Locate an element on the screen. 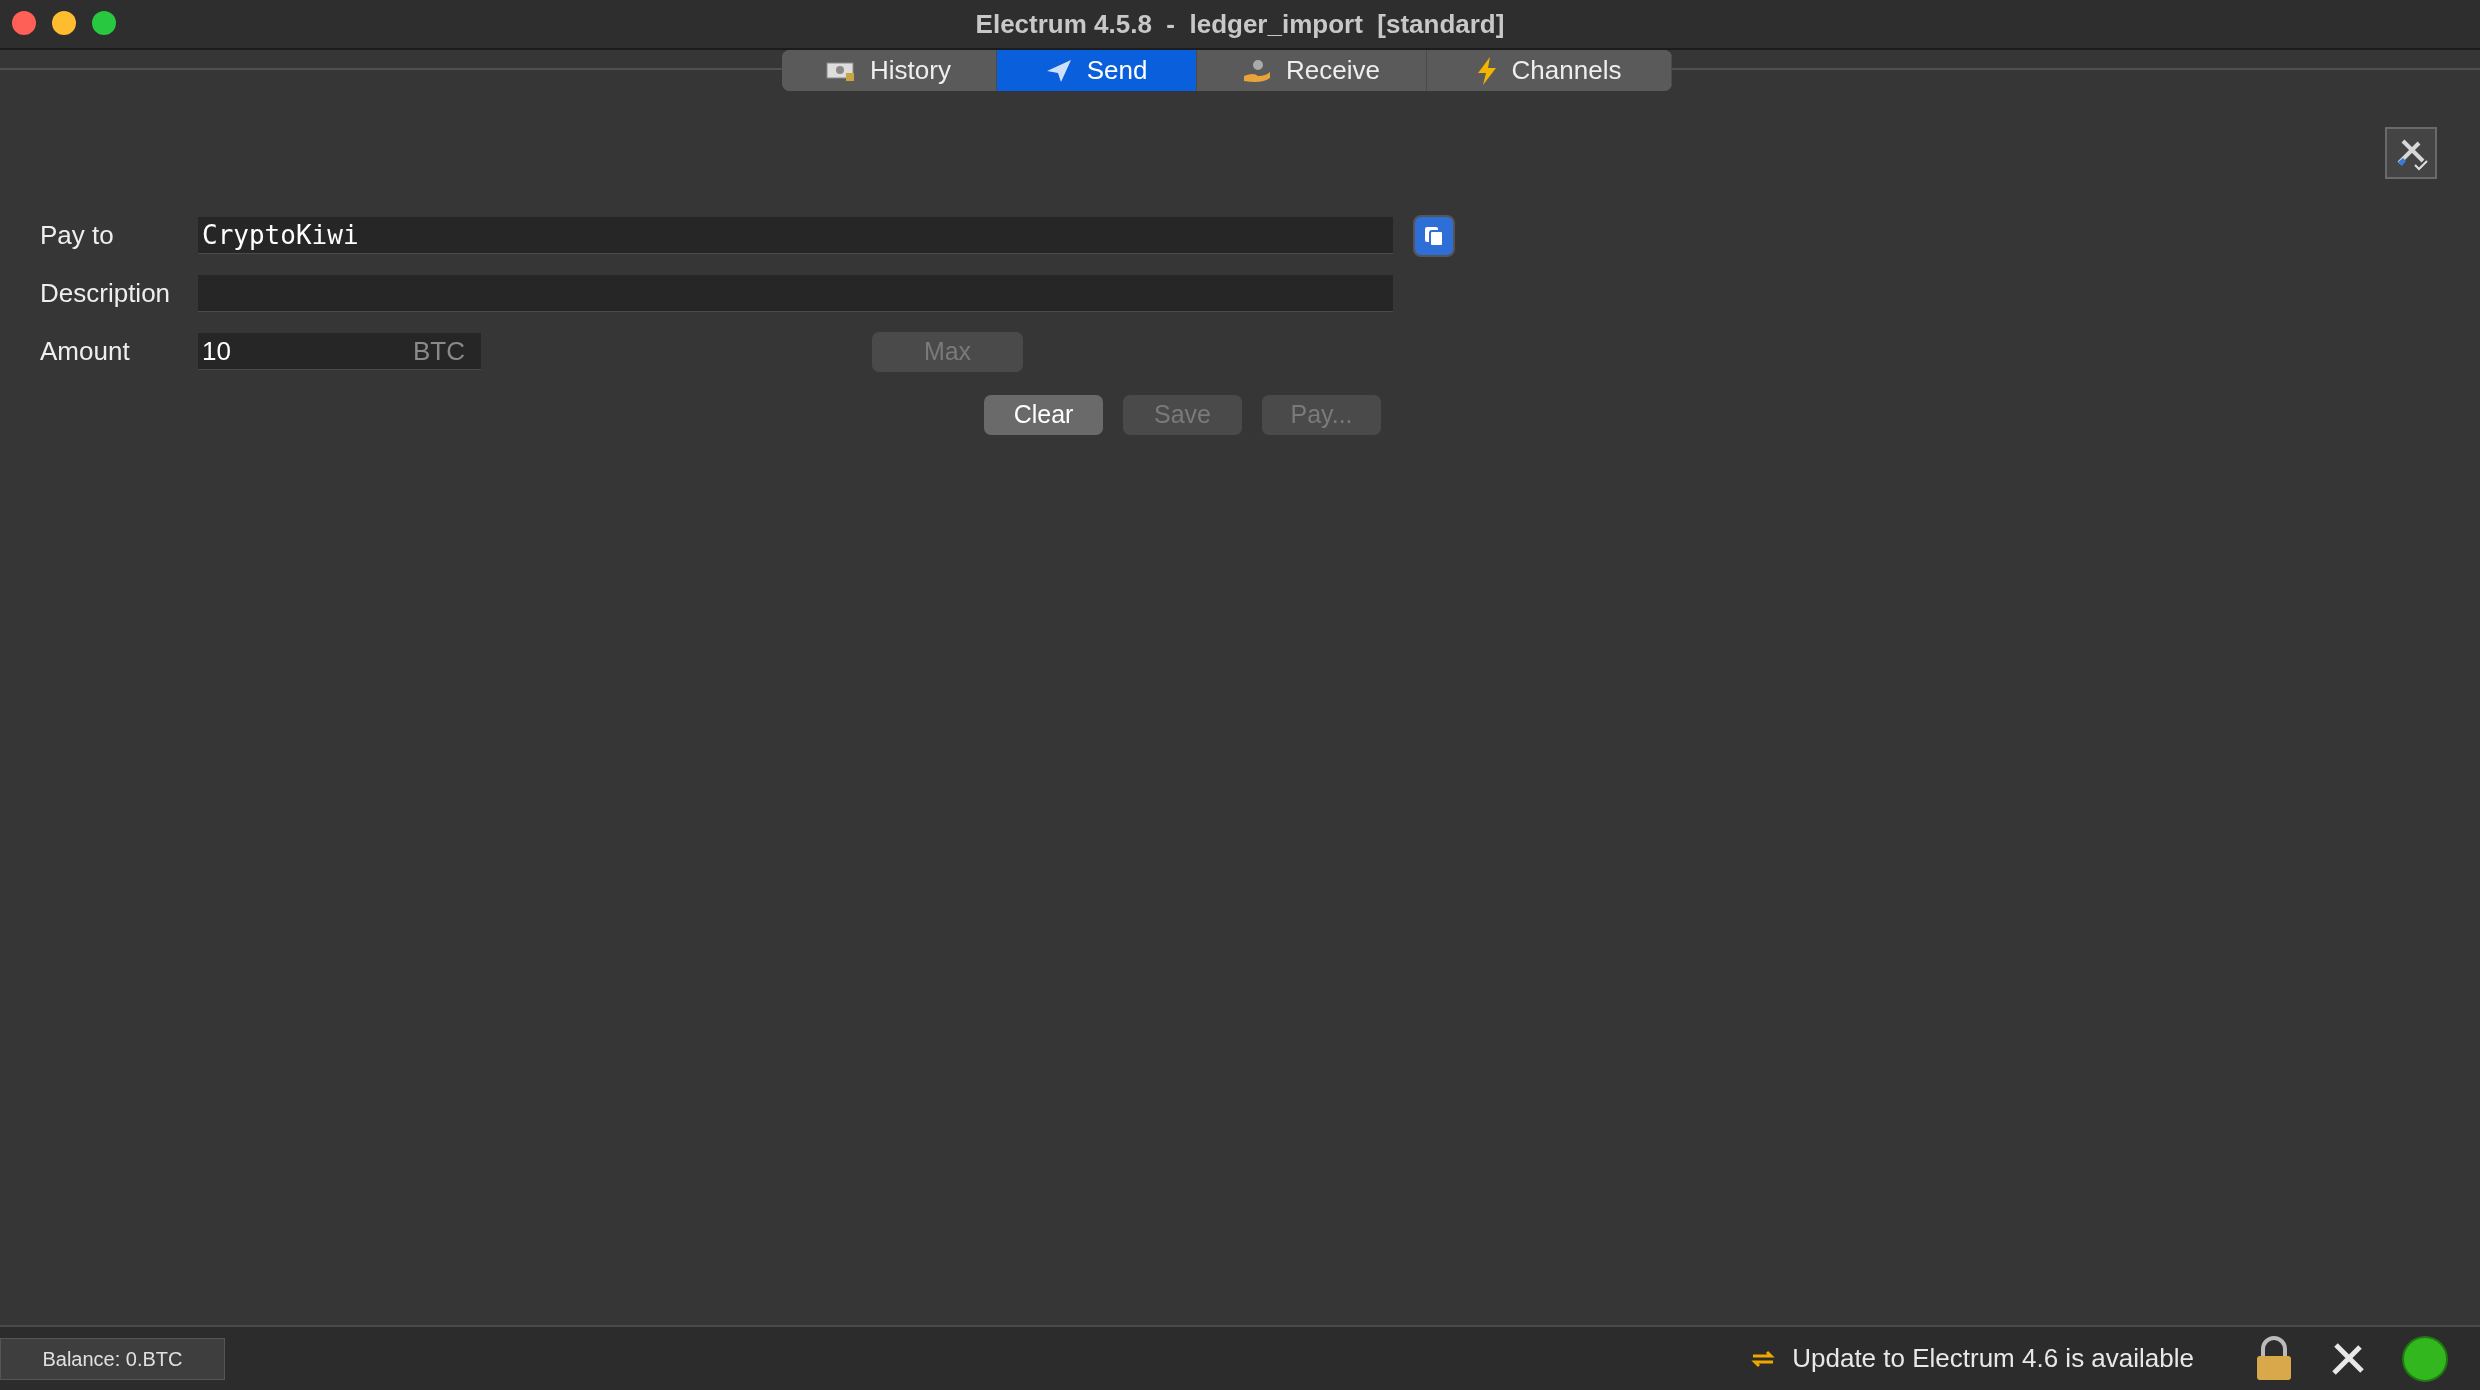 The height and width of the screenshot is (1390, 2480). lightning-icon is located at coordinates (1486, 70).